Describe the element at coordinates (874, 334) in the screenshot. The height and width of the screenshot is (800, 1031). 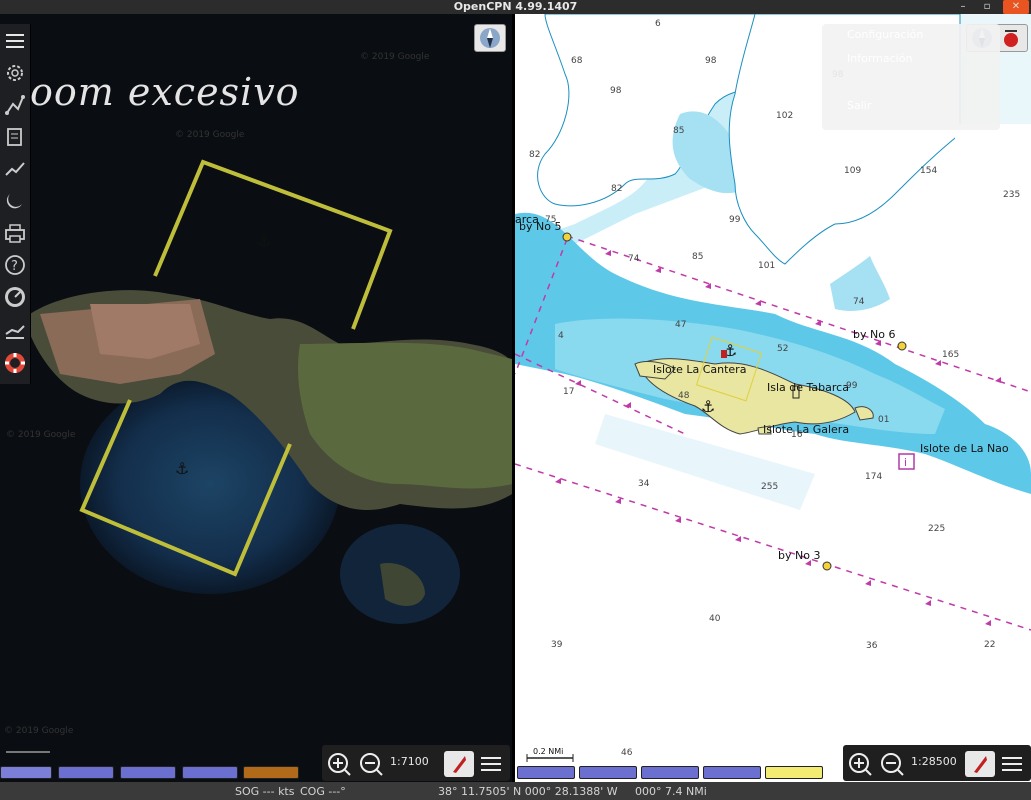
I see `label-buoy-6: by No 6` at that location.